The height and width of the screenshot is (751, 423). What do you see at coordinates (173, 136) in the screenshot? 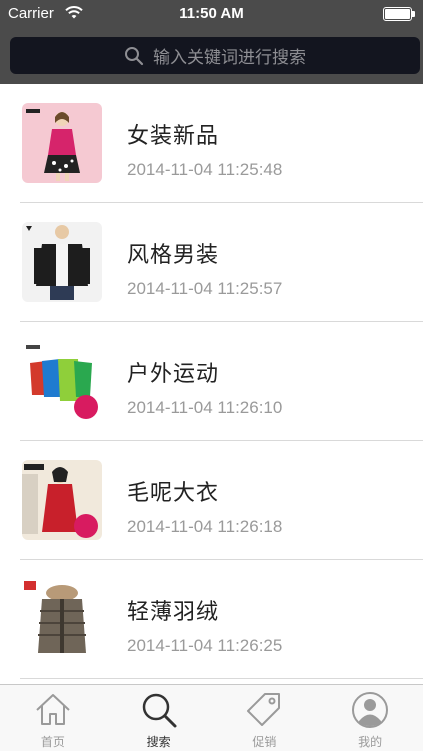
I see `item-title: 女装新品` at bounding box center [173, 136].